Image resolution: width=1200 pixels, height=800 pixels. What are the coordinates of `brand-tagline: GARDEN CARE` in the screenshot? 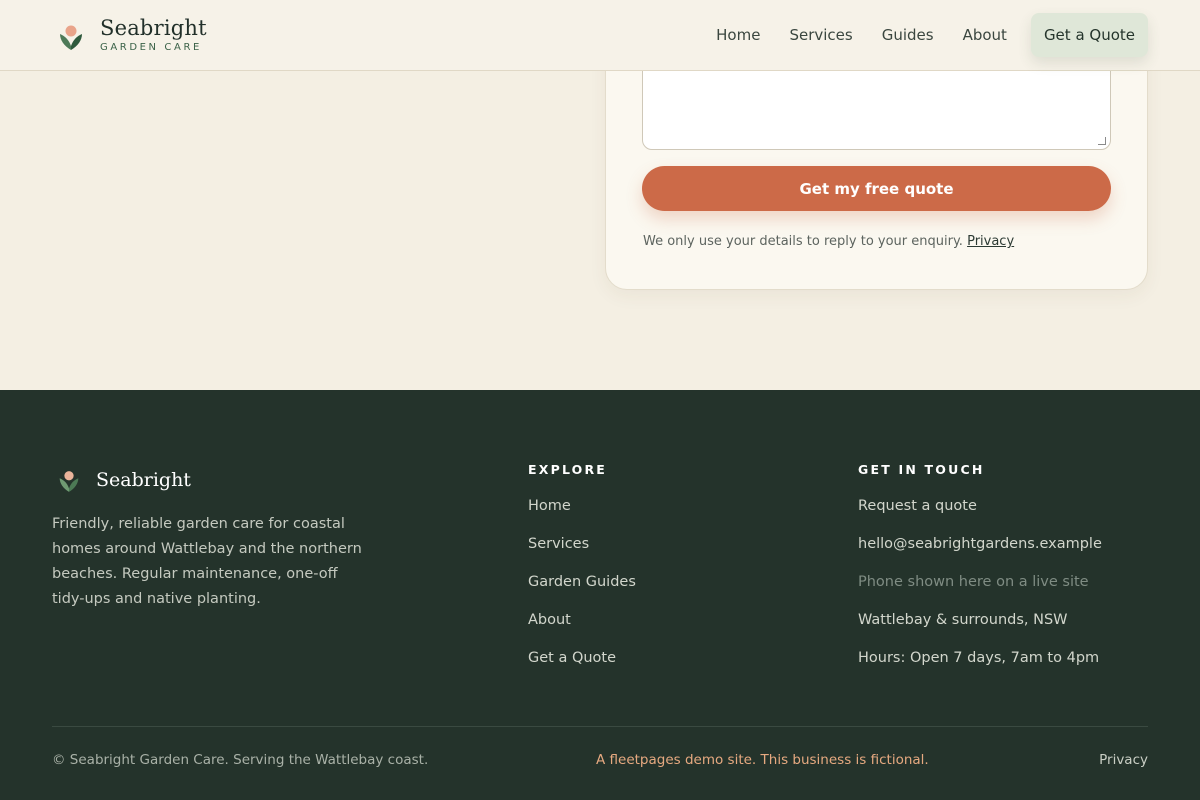 It's located at (151, 47).